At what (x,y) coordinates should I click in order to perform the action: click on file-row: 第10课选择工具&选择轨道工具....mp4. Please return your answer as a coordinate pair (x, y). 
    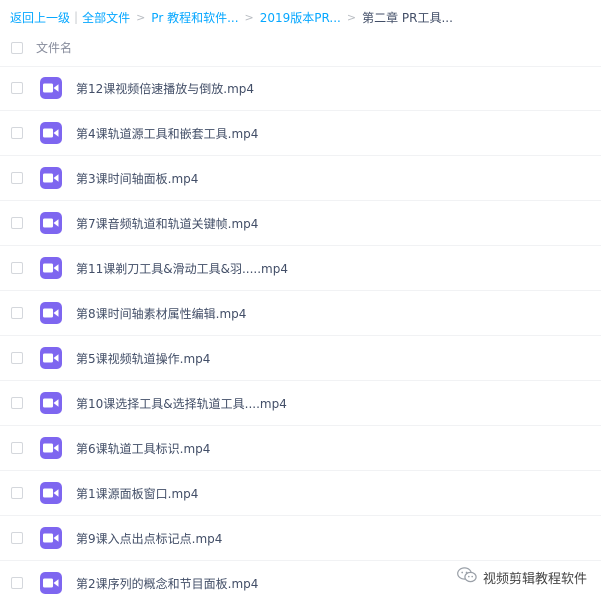
    Looking at the image, I should click on (300, 403).